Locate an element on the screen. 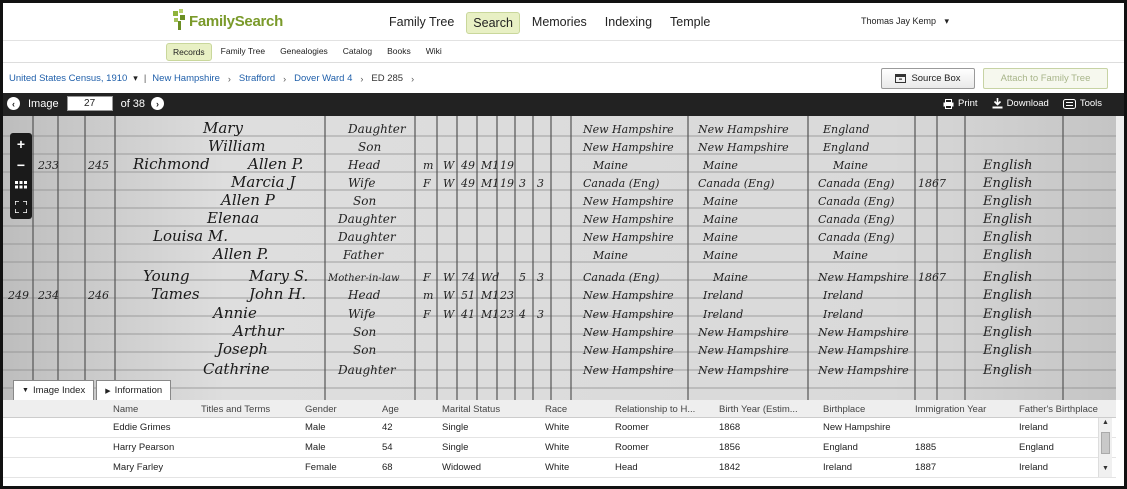 The height and width of the screenshot is (489, 1127). viewer-actions: Print Download Tools is located at coordinates (1022, 103).